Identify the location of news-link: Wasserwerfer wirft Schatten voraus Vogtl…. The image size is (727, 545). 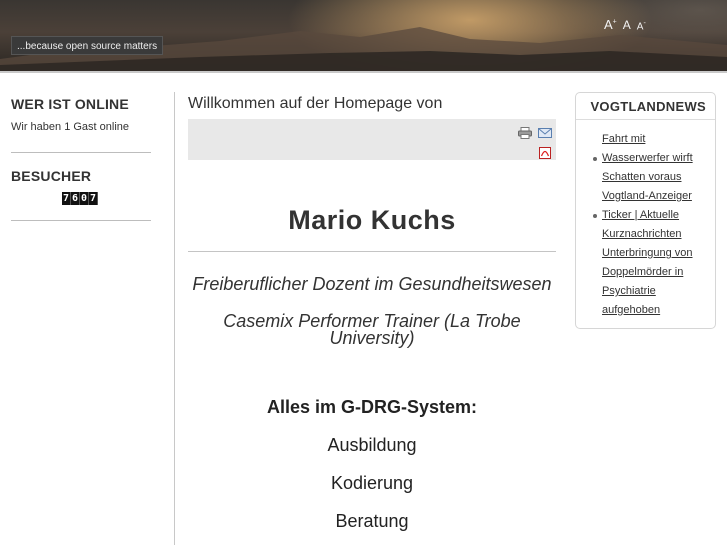
(647, 177).